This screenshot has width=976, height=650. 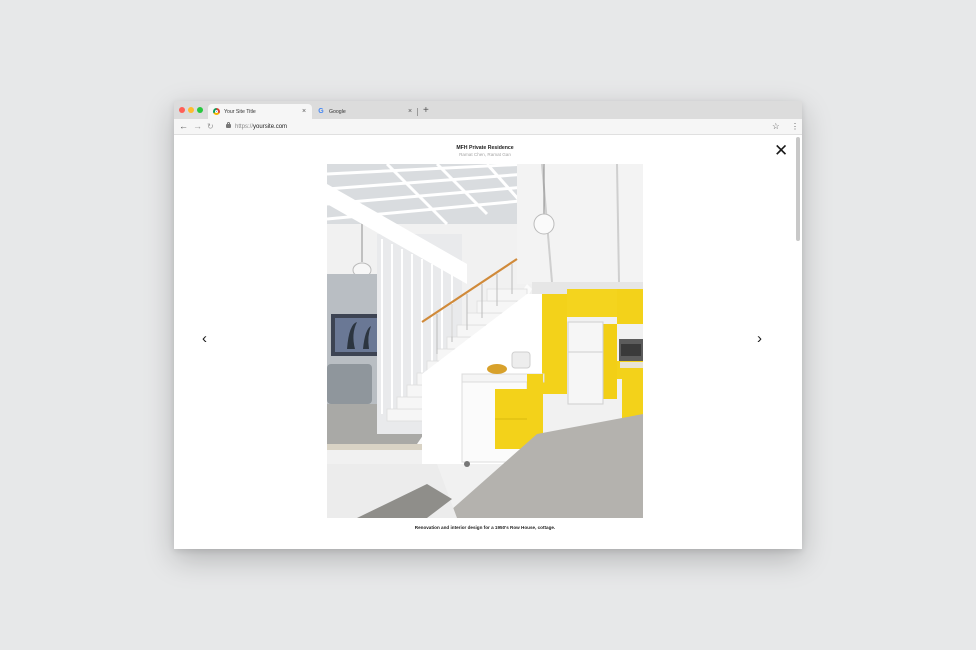 What do you see at coordinates (200, 110) in the screenshot?
I see `maximize-window-button` at bounding box center [200, 110].